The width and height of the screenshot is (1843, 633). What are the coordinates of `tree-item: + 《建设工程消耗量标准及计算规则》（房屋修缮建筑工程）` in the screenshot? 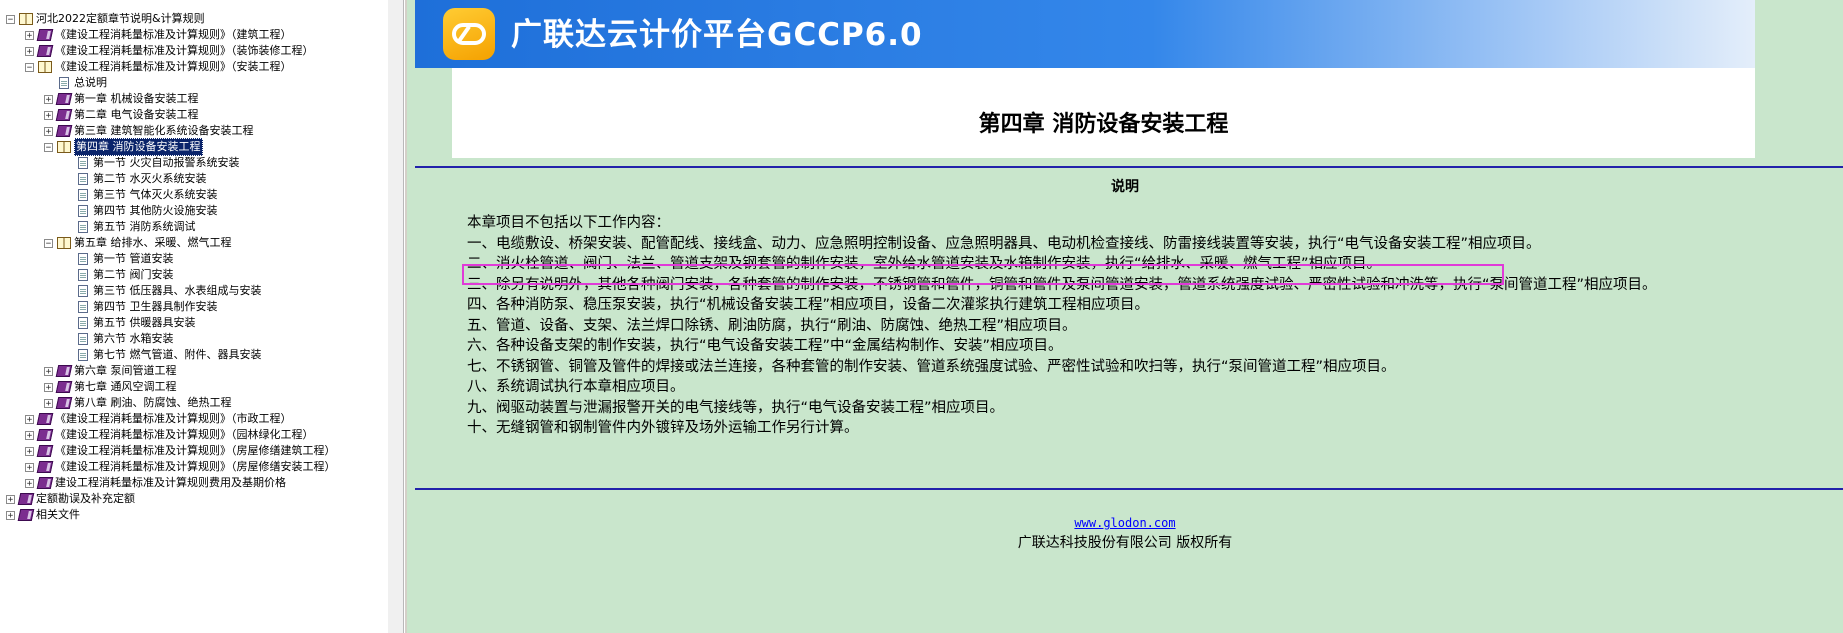 It's located at (180, 451).